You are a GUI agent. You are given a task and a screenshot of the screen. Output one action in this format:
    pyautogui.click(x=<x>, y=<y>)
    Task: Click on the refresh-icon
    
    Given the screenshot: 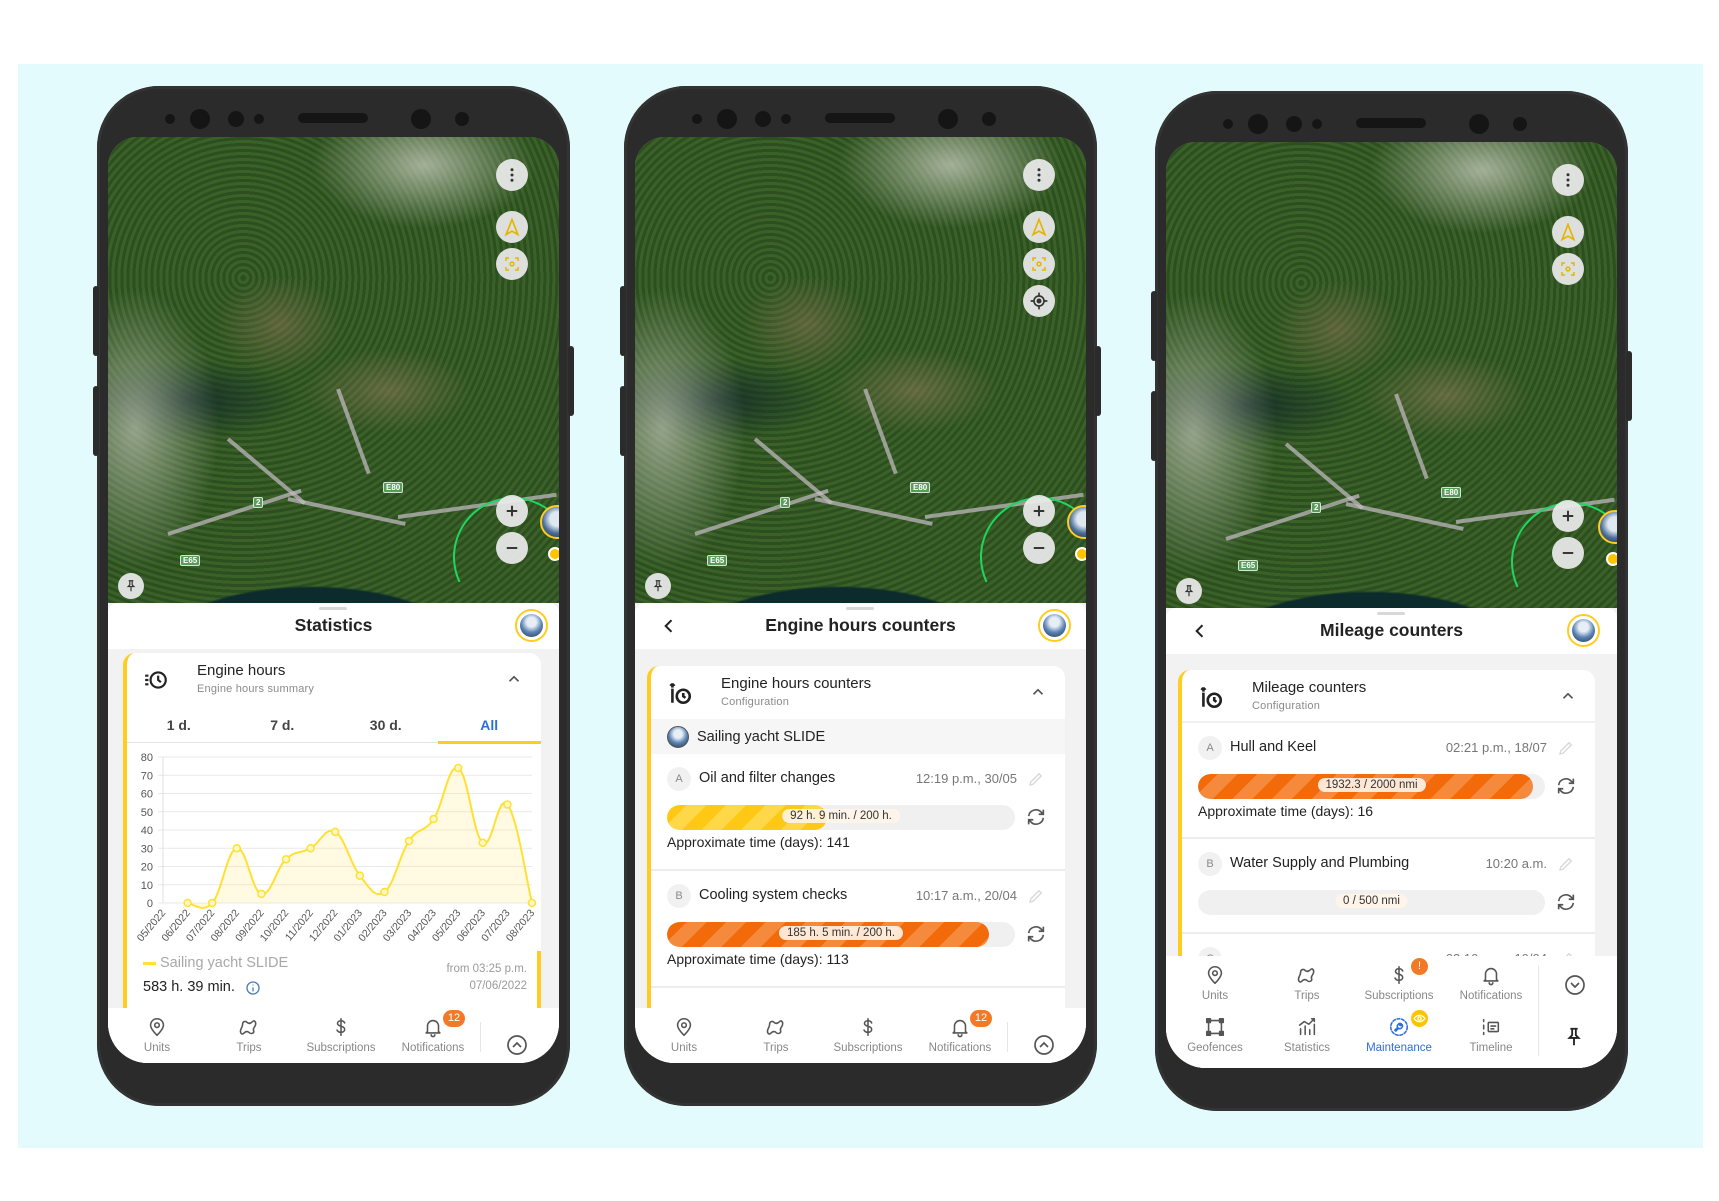 What is the action you would take?
    pyautogui.click(x=1566, y=902)
    